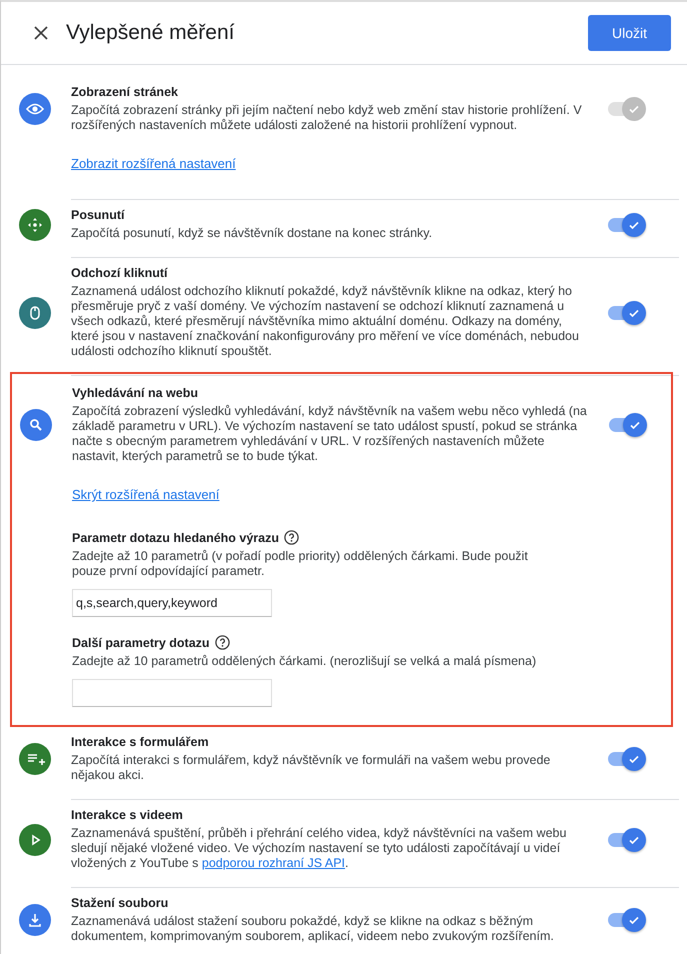 Image resolution: width=687 pixels, height=954 pixels. What do you see at coordinates (135, 393) in the screenshot?
I see `setting-title: Vyhledávání na webu` at bounding box center [135, 393].